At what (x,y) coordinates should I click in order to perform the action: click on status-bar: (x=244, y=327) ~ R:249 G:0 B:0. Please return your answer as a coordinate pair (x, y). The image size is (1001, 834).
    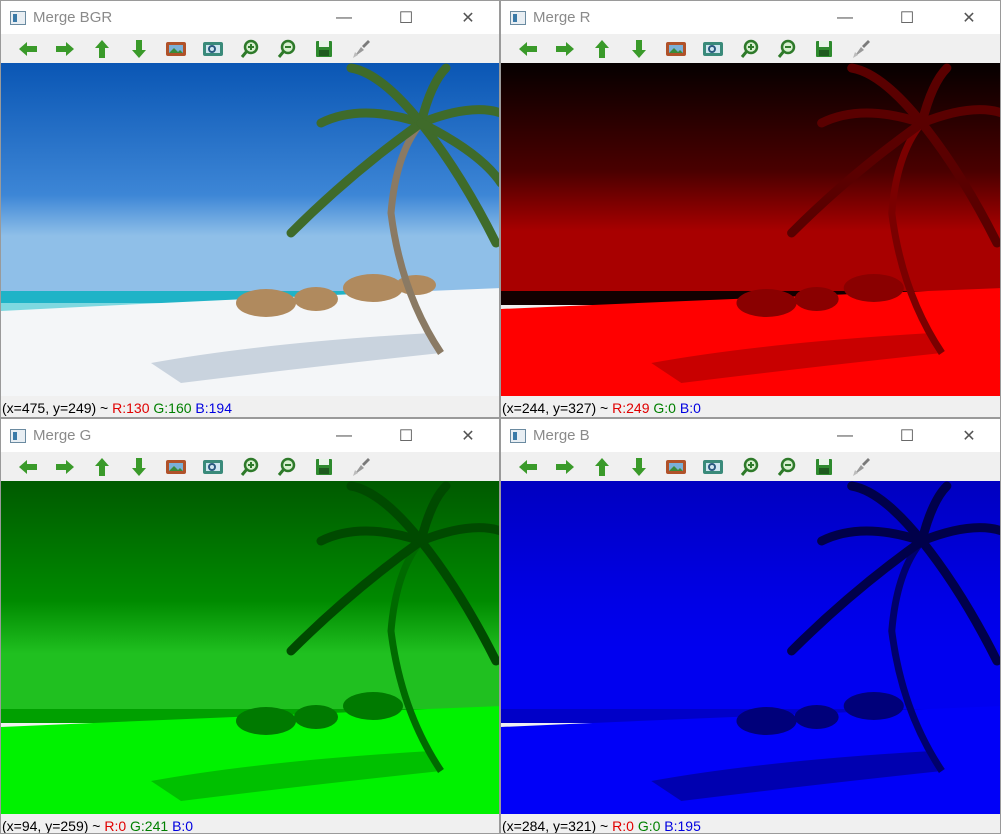
    Looking at the image, I should click on (750, 406).